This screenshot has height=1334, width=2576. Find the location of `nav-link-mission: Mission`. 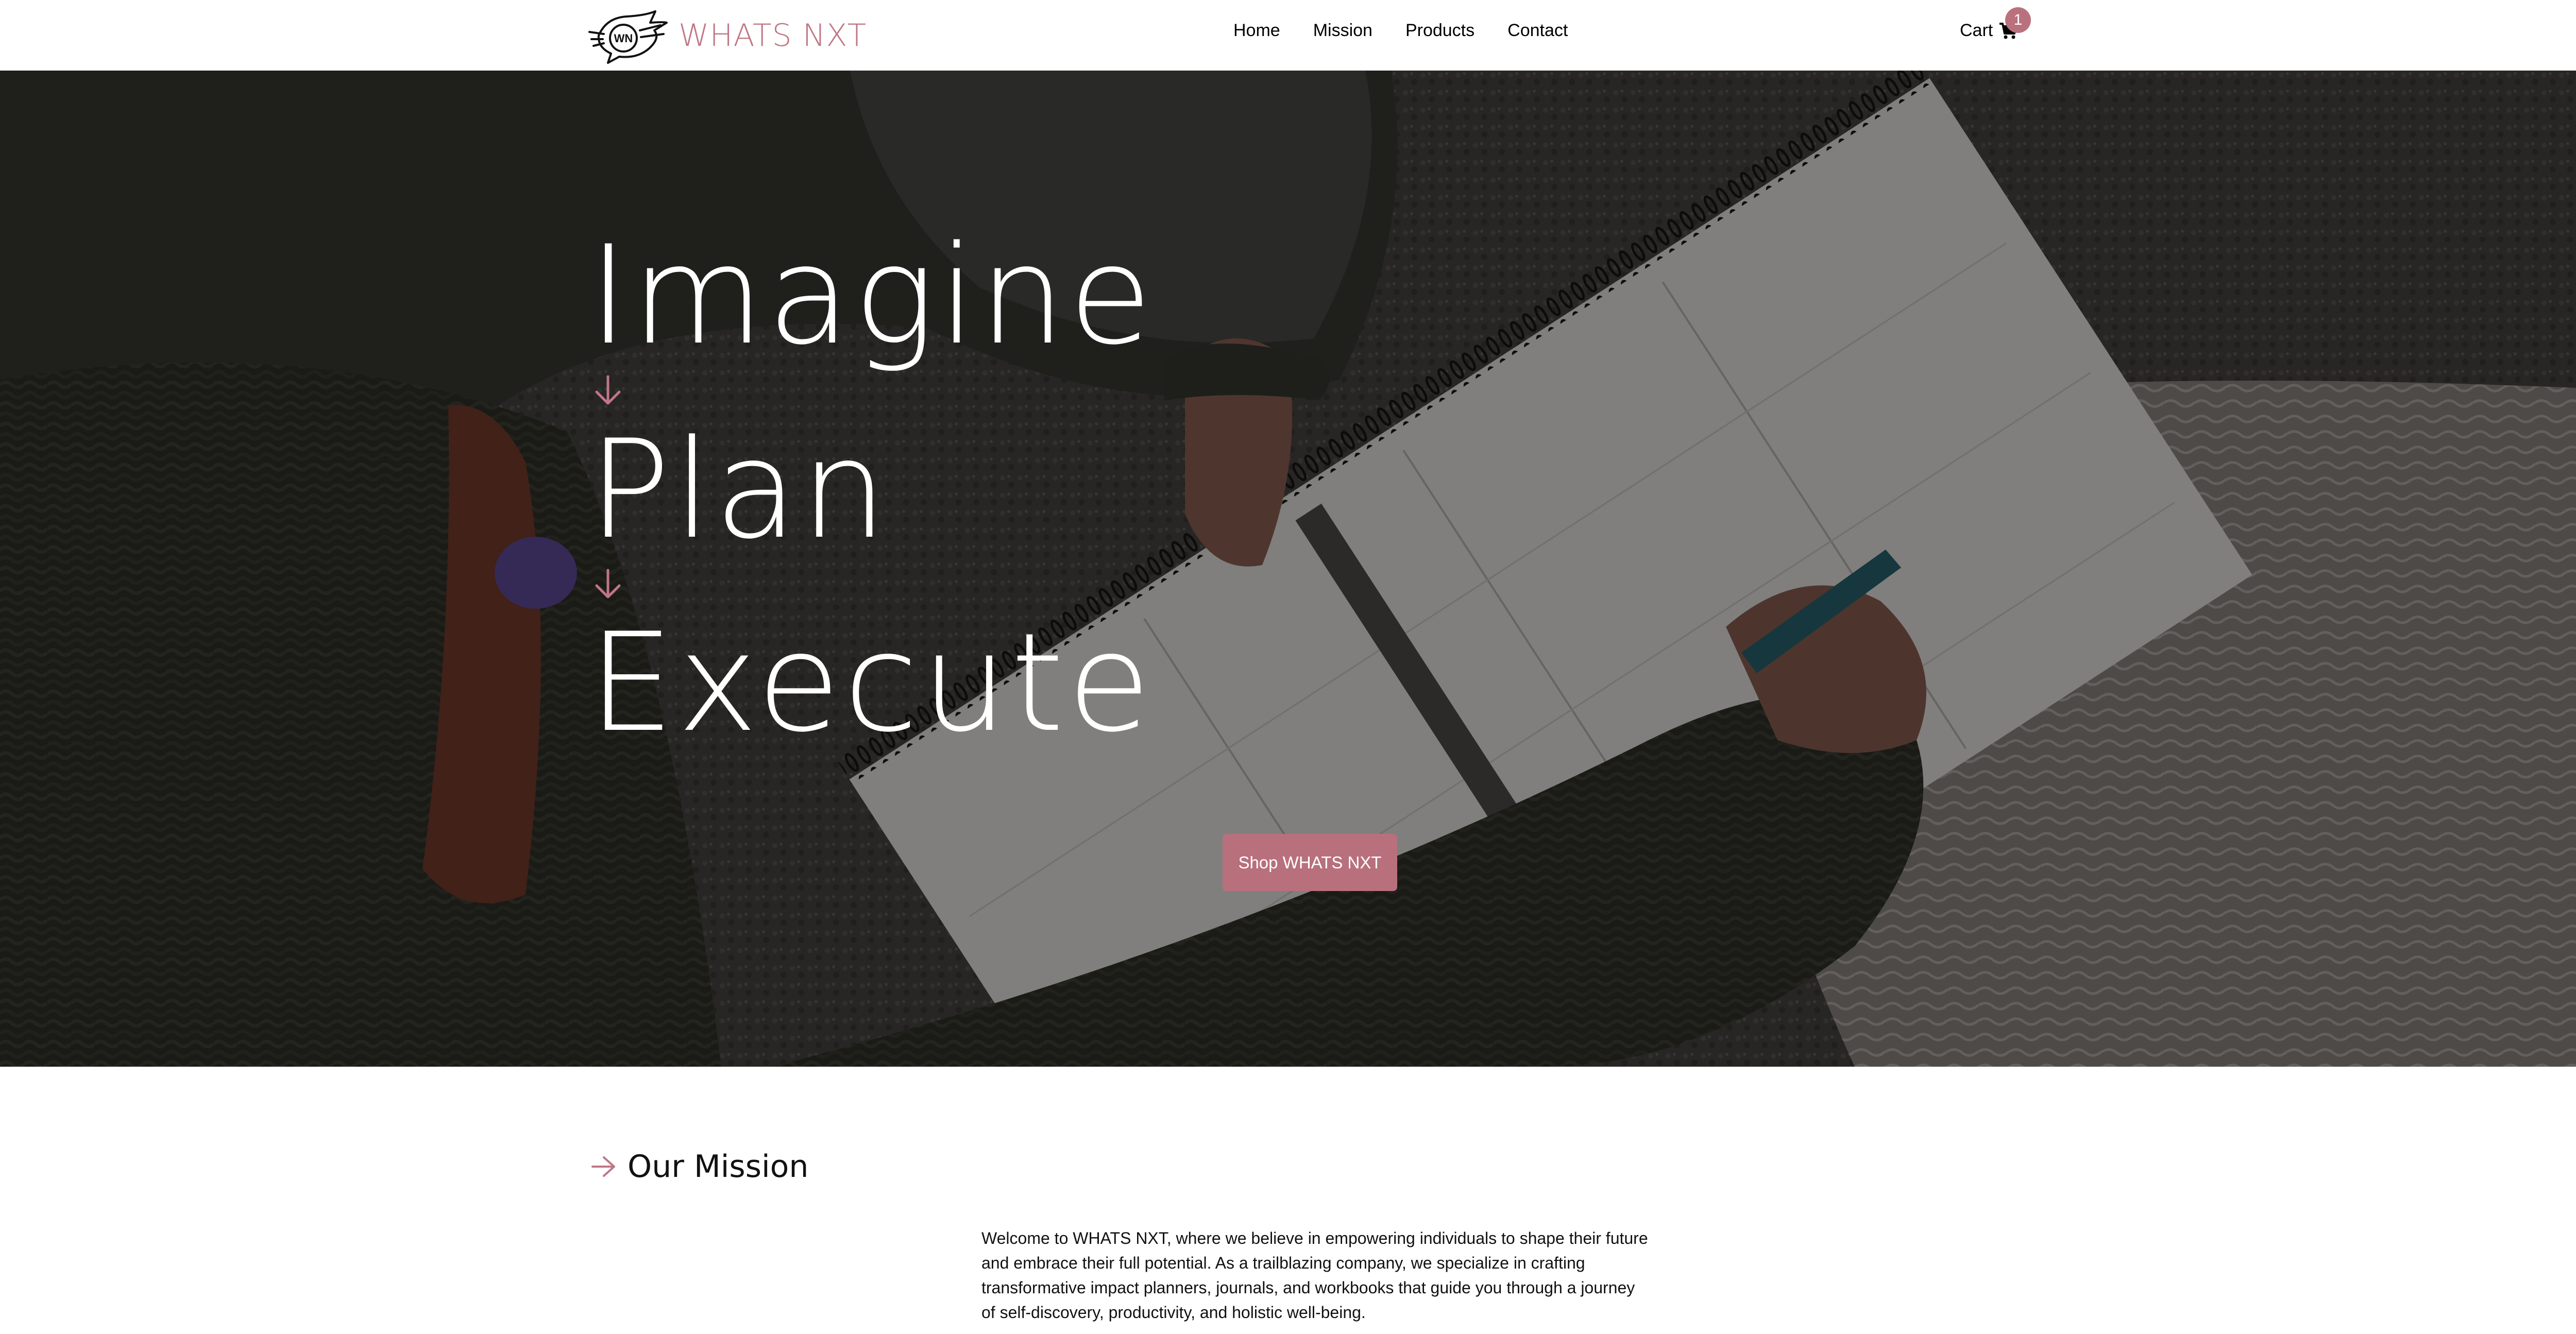

nav-link-mission: Mission is located at coordinates (1342, 31).